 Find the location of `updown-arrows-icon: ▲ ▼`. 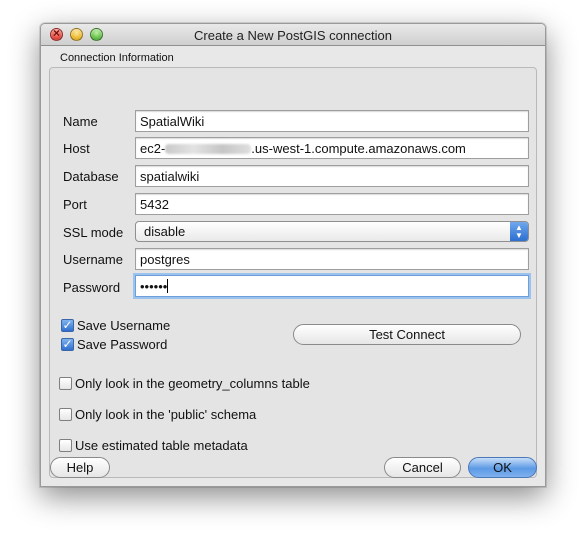

updown-arrows-icon: ▲ ▼ is located at coordinates (519, 231).